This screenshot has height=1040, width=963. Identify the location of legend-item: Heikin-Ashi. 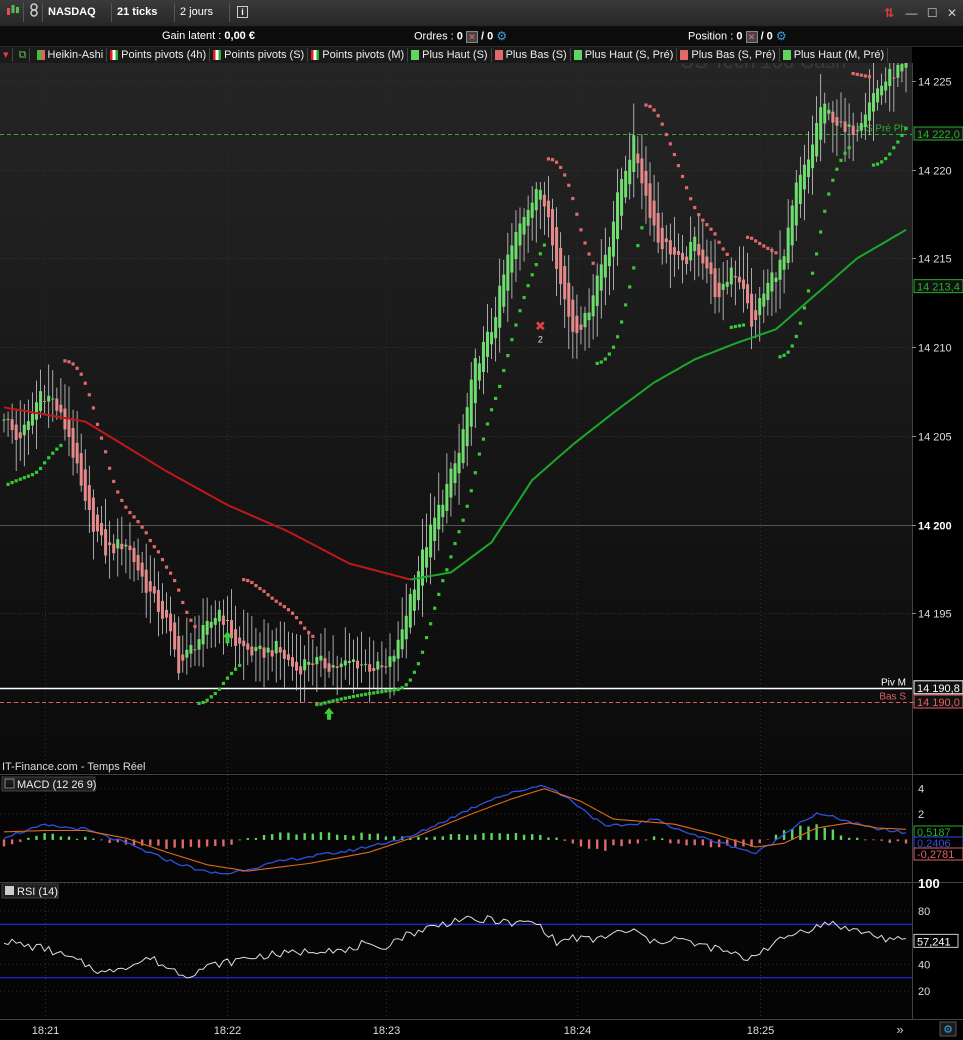
(71, 55).